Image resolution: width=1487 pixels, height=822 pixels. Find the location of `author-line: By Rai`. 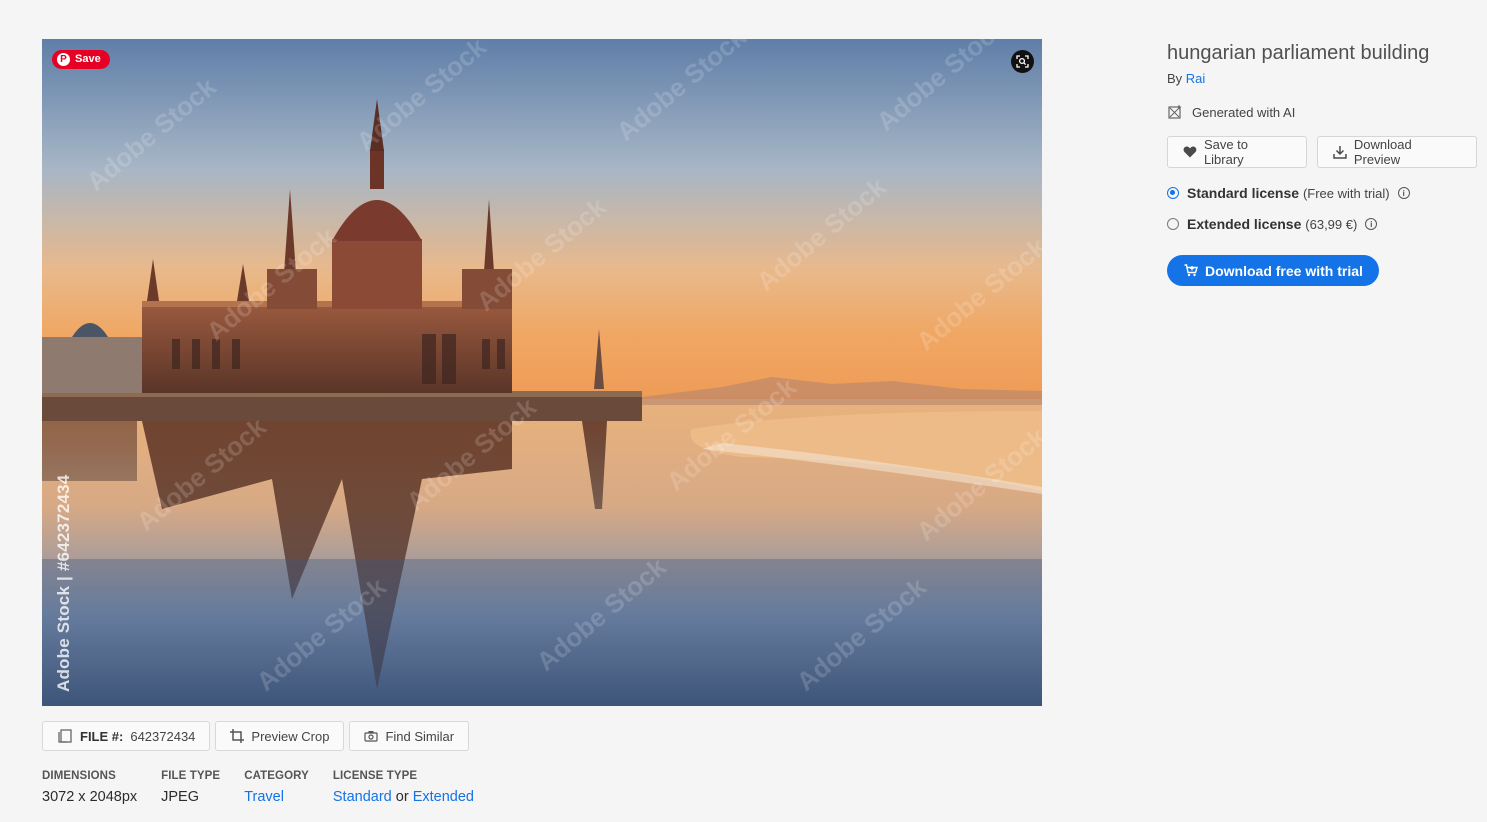

author-line: By Rai is located at coordinates (1322, 78).